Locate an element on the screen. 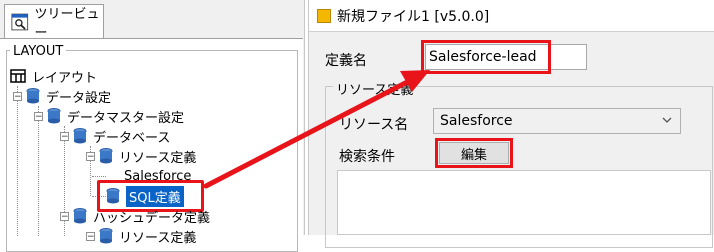 This screenshot has height=252, width=714. tree-node-data-settings: − データ設定 is located at coordinates (62, 96).